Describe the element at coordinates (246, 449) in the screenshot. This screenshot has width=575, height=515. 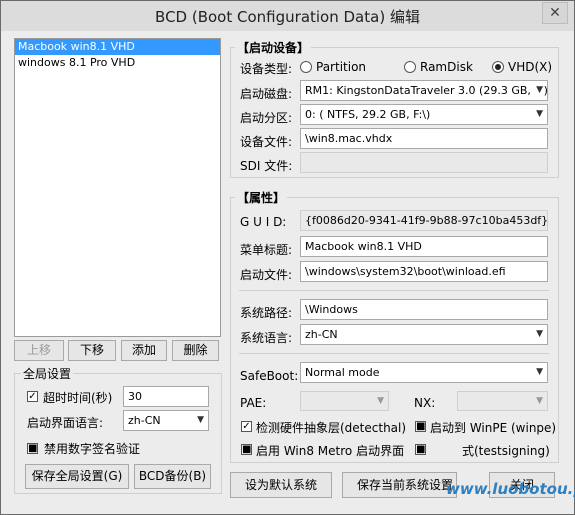
I see `metro-checkbox: ■` at that location.